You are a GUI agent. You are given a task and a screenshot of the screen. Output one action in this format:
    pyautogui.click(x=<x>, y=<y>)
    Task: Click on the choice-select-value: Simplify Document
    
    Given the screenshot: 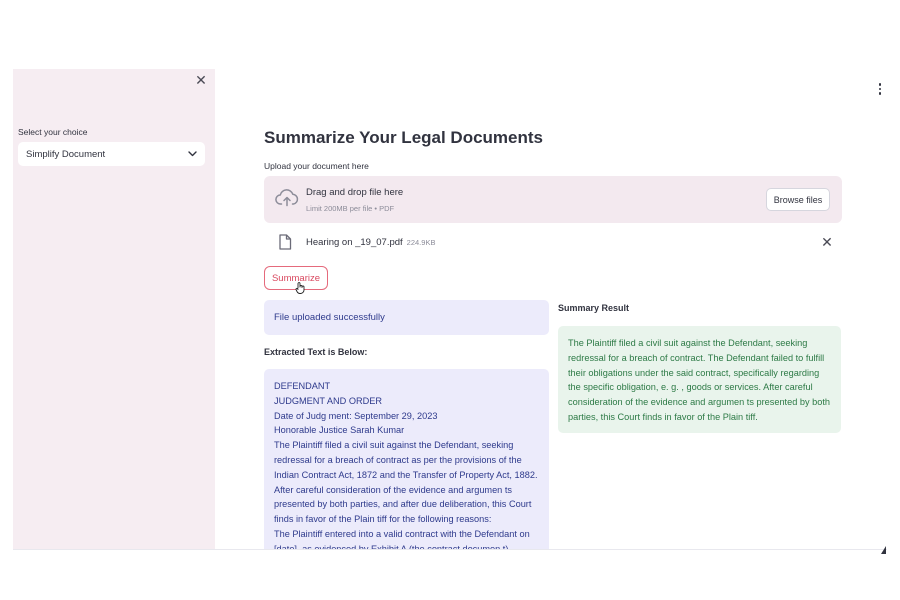 What is the action you would take?
    pyautogui.click(x=66, y=154)
    